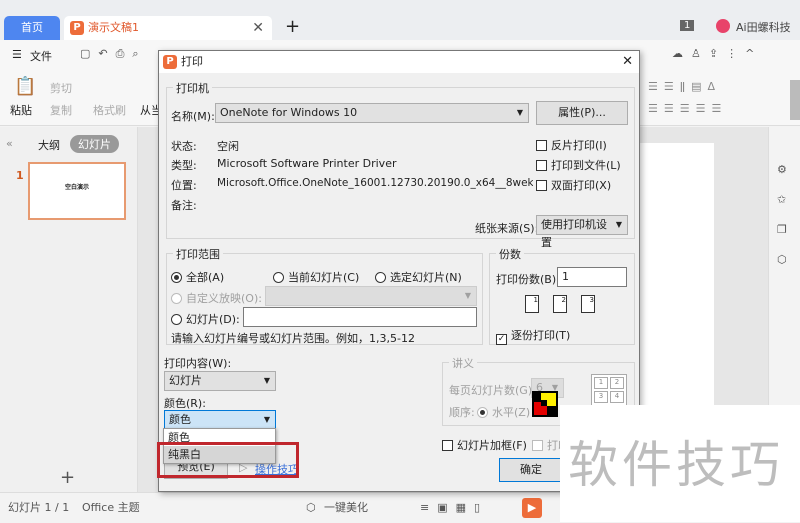 The width and height of the screenshot is (800, 523). I want to click on paragraph-tools: ☰☰ǁ▤ᐃ, so click(684, 86).